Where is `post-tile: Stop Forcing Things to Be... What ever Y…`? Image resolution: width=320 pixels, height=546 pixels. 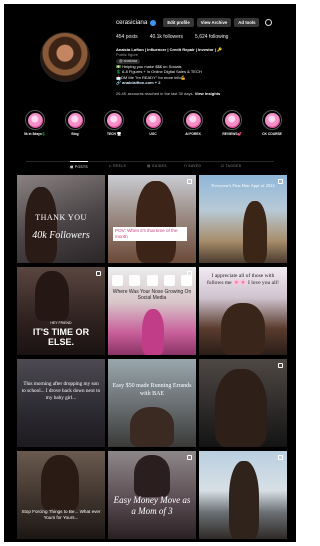
post-tile: Stop Forcing Things to Be... What ever Y… is located at coordinates (61, 495).